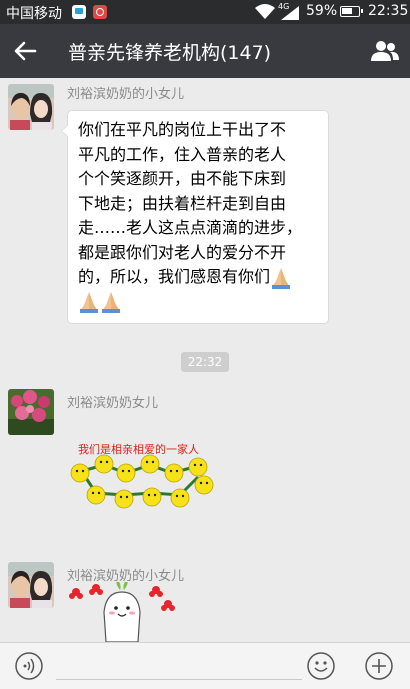  Describe the element at coordinates (190, 227) in the screenshot. I see `message-line: 走……老人这点点滴滴的进步，` at that location.